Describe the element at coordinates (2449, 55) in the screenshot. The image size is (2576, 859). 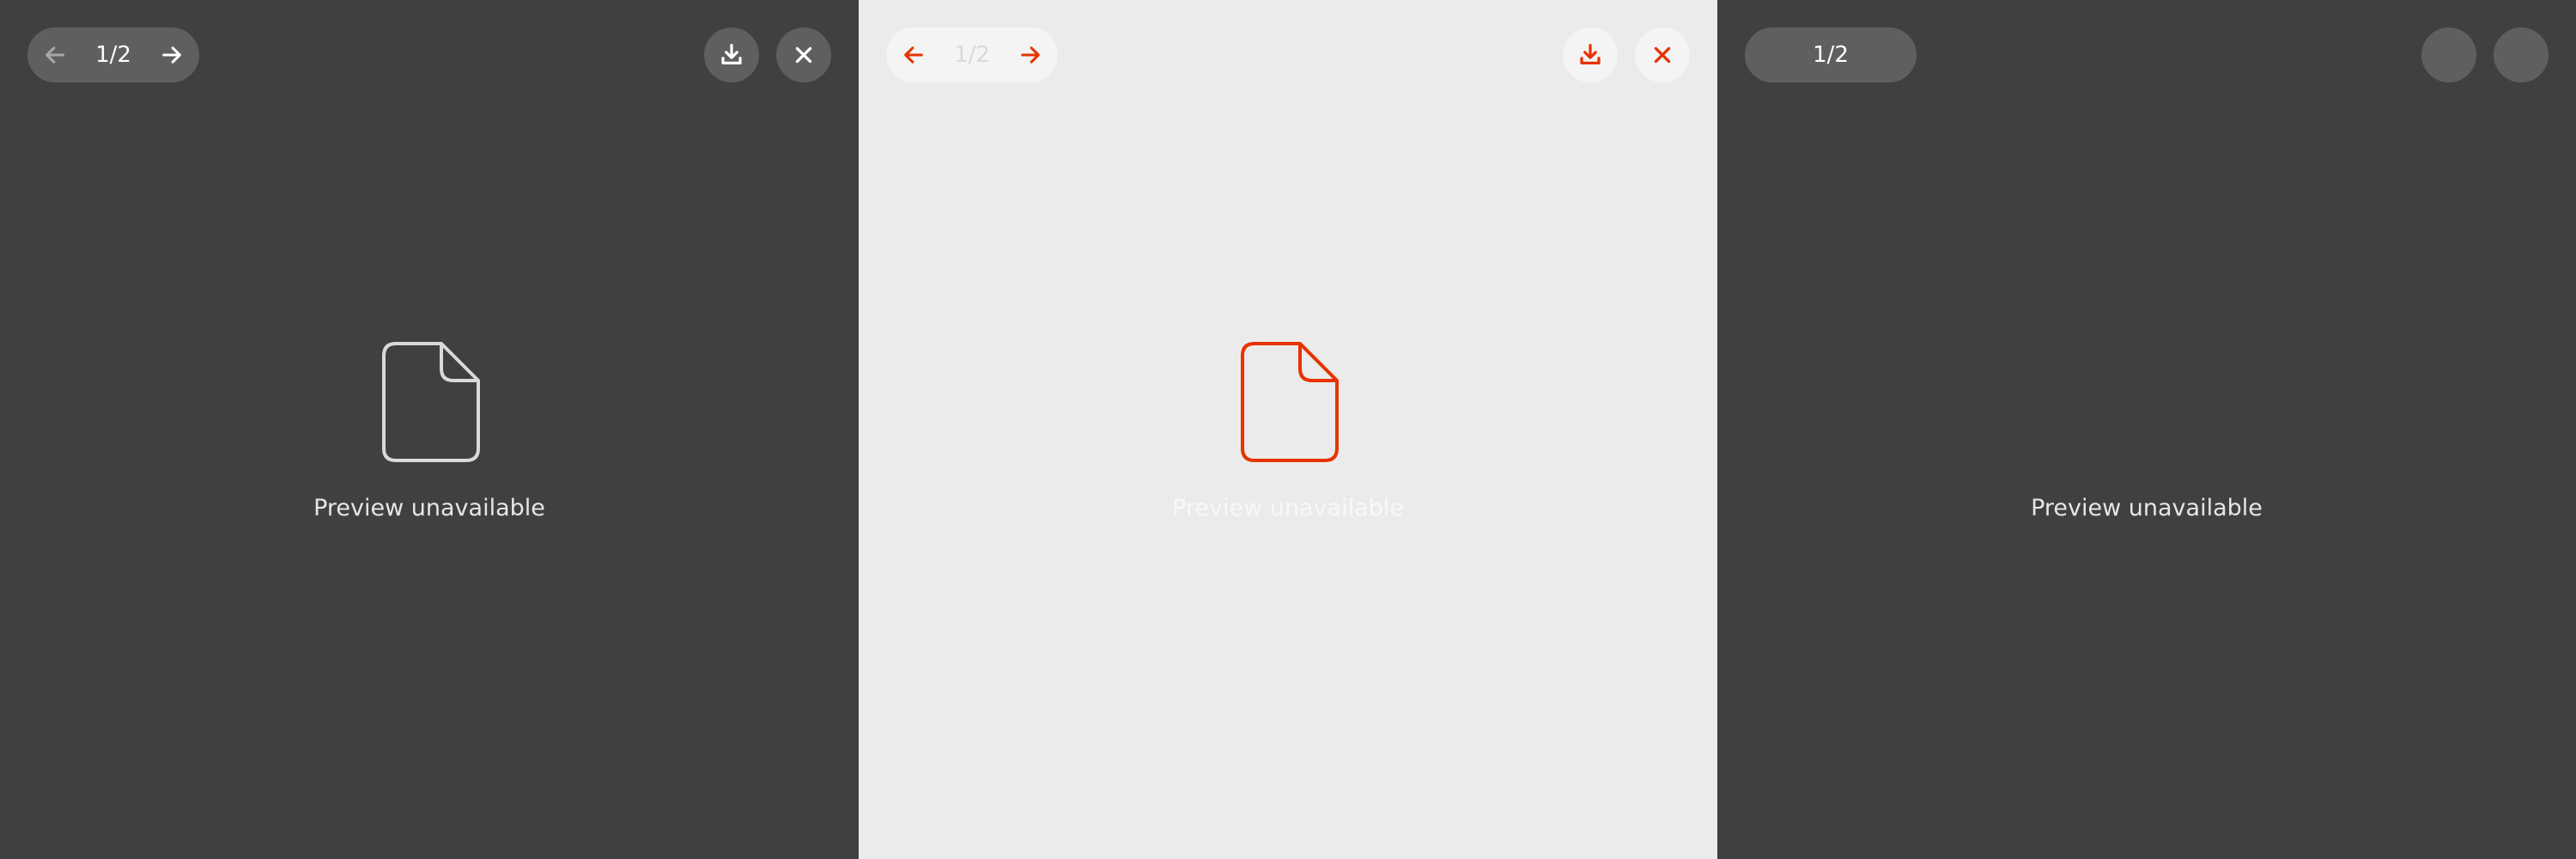
I see `download-button-placeholder` at that location.